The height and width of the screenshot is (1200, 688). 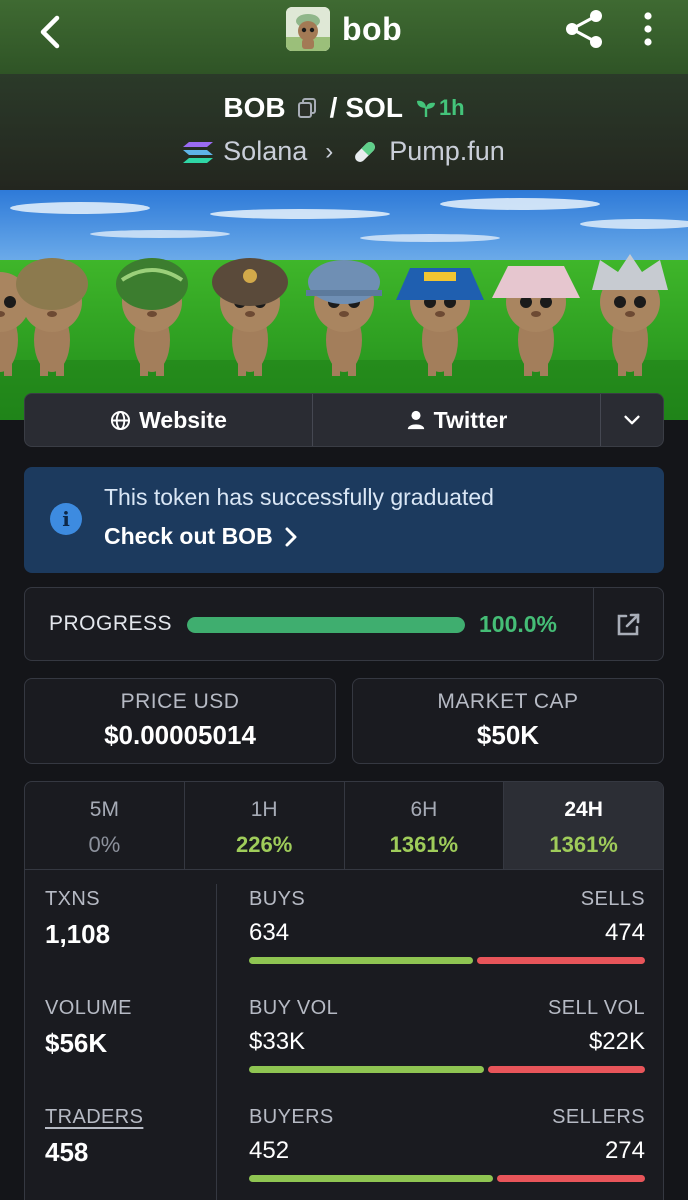 What do you see at coordinates (180, 701) in the screenshot?
I see `price-label: PRICE USD` at bounding box center [180, 701].